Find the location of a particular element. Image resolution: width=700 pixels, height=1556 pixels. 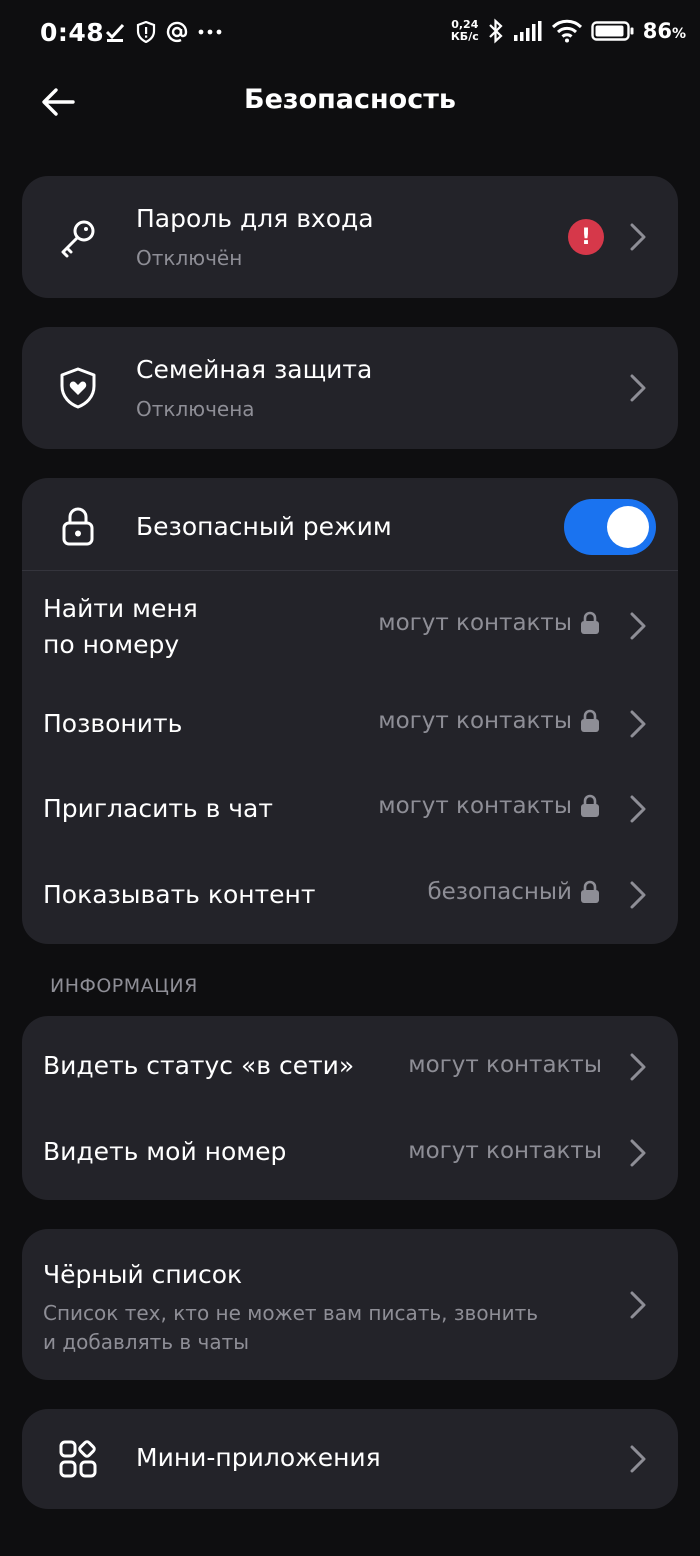

section-title-information: ИНФОРМАЦИЯ is located at coordinates (124, 986).